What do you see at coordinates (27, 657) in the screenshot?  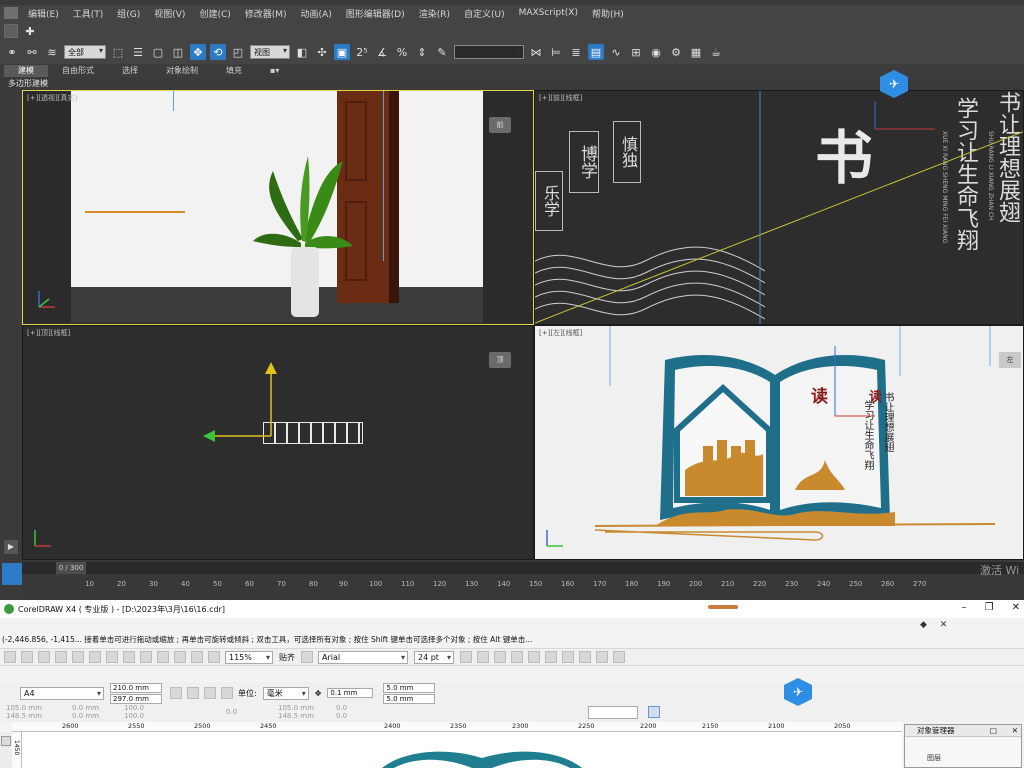 I see `open-icon` at bounding box center [27, 657].